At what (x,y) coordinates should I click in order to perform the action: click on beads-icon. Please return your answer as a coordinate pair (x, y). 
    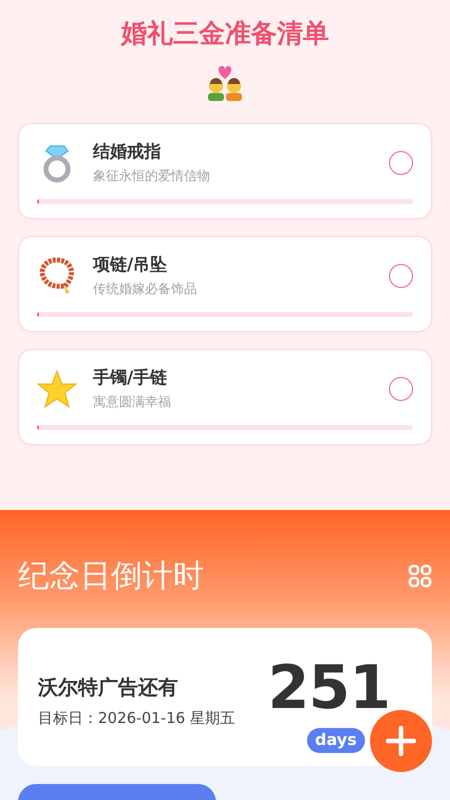
    Looking at the image, I should click on (57, 276).